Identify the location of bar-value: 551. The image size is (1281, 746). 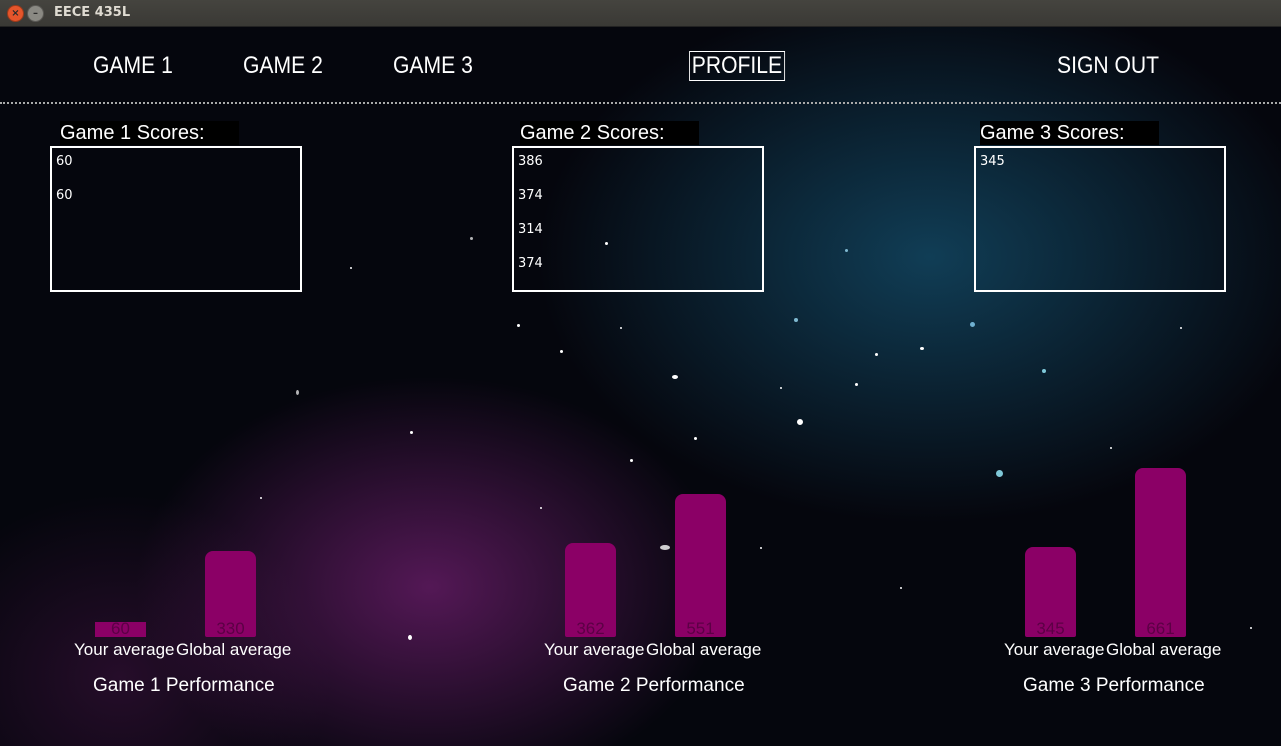
(700, 628).